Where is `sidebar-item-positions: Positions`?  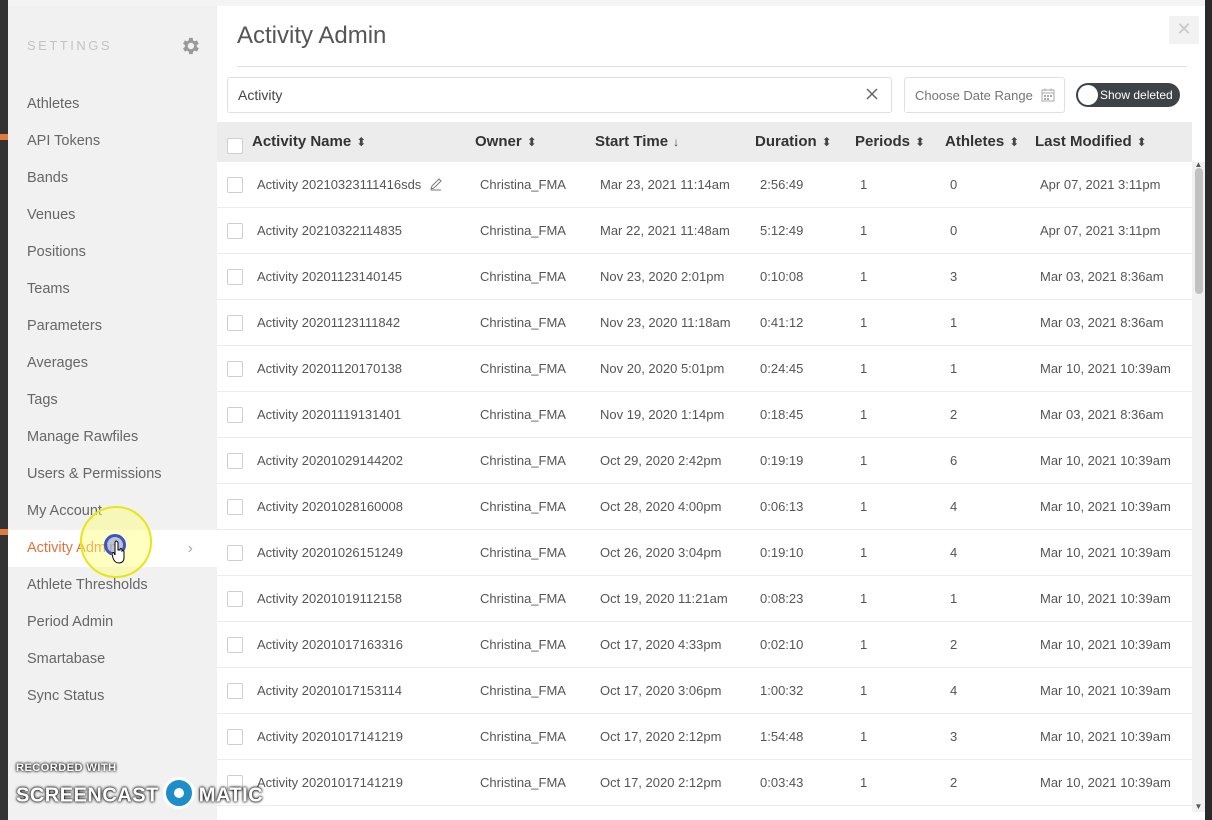
sidebar-item-positions: Positions is located at coordinates (112, 252).